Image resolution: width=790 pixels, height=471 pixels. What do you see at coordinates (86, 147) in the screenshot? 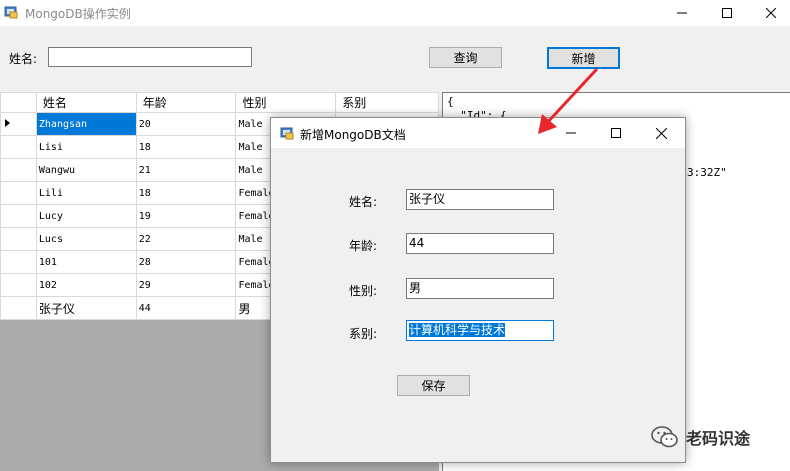
I see `cell-name: Lisi` at bounding box center [86, 147].